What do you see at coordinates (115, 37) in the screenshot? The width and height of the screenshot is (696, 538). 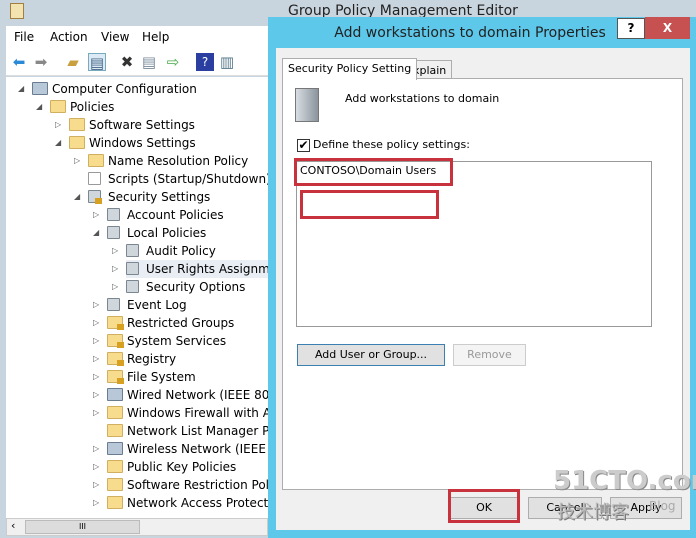 I see `menu-view: View` at bounding box center [115, 37].